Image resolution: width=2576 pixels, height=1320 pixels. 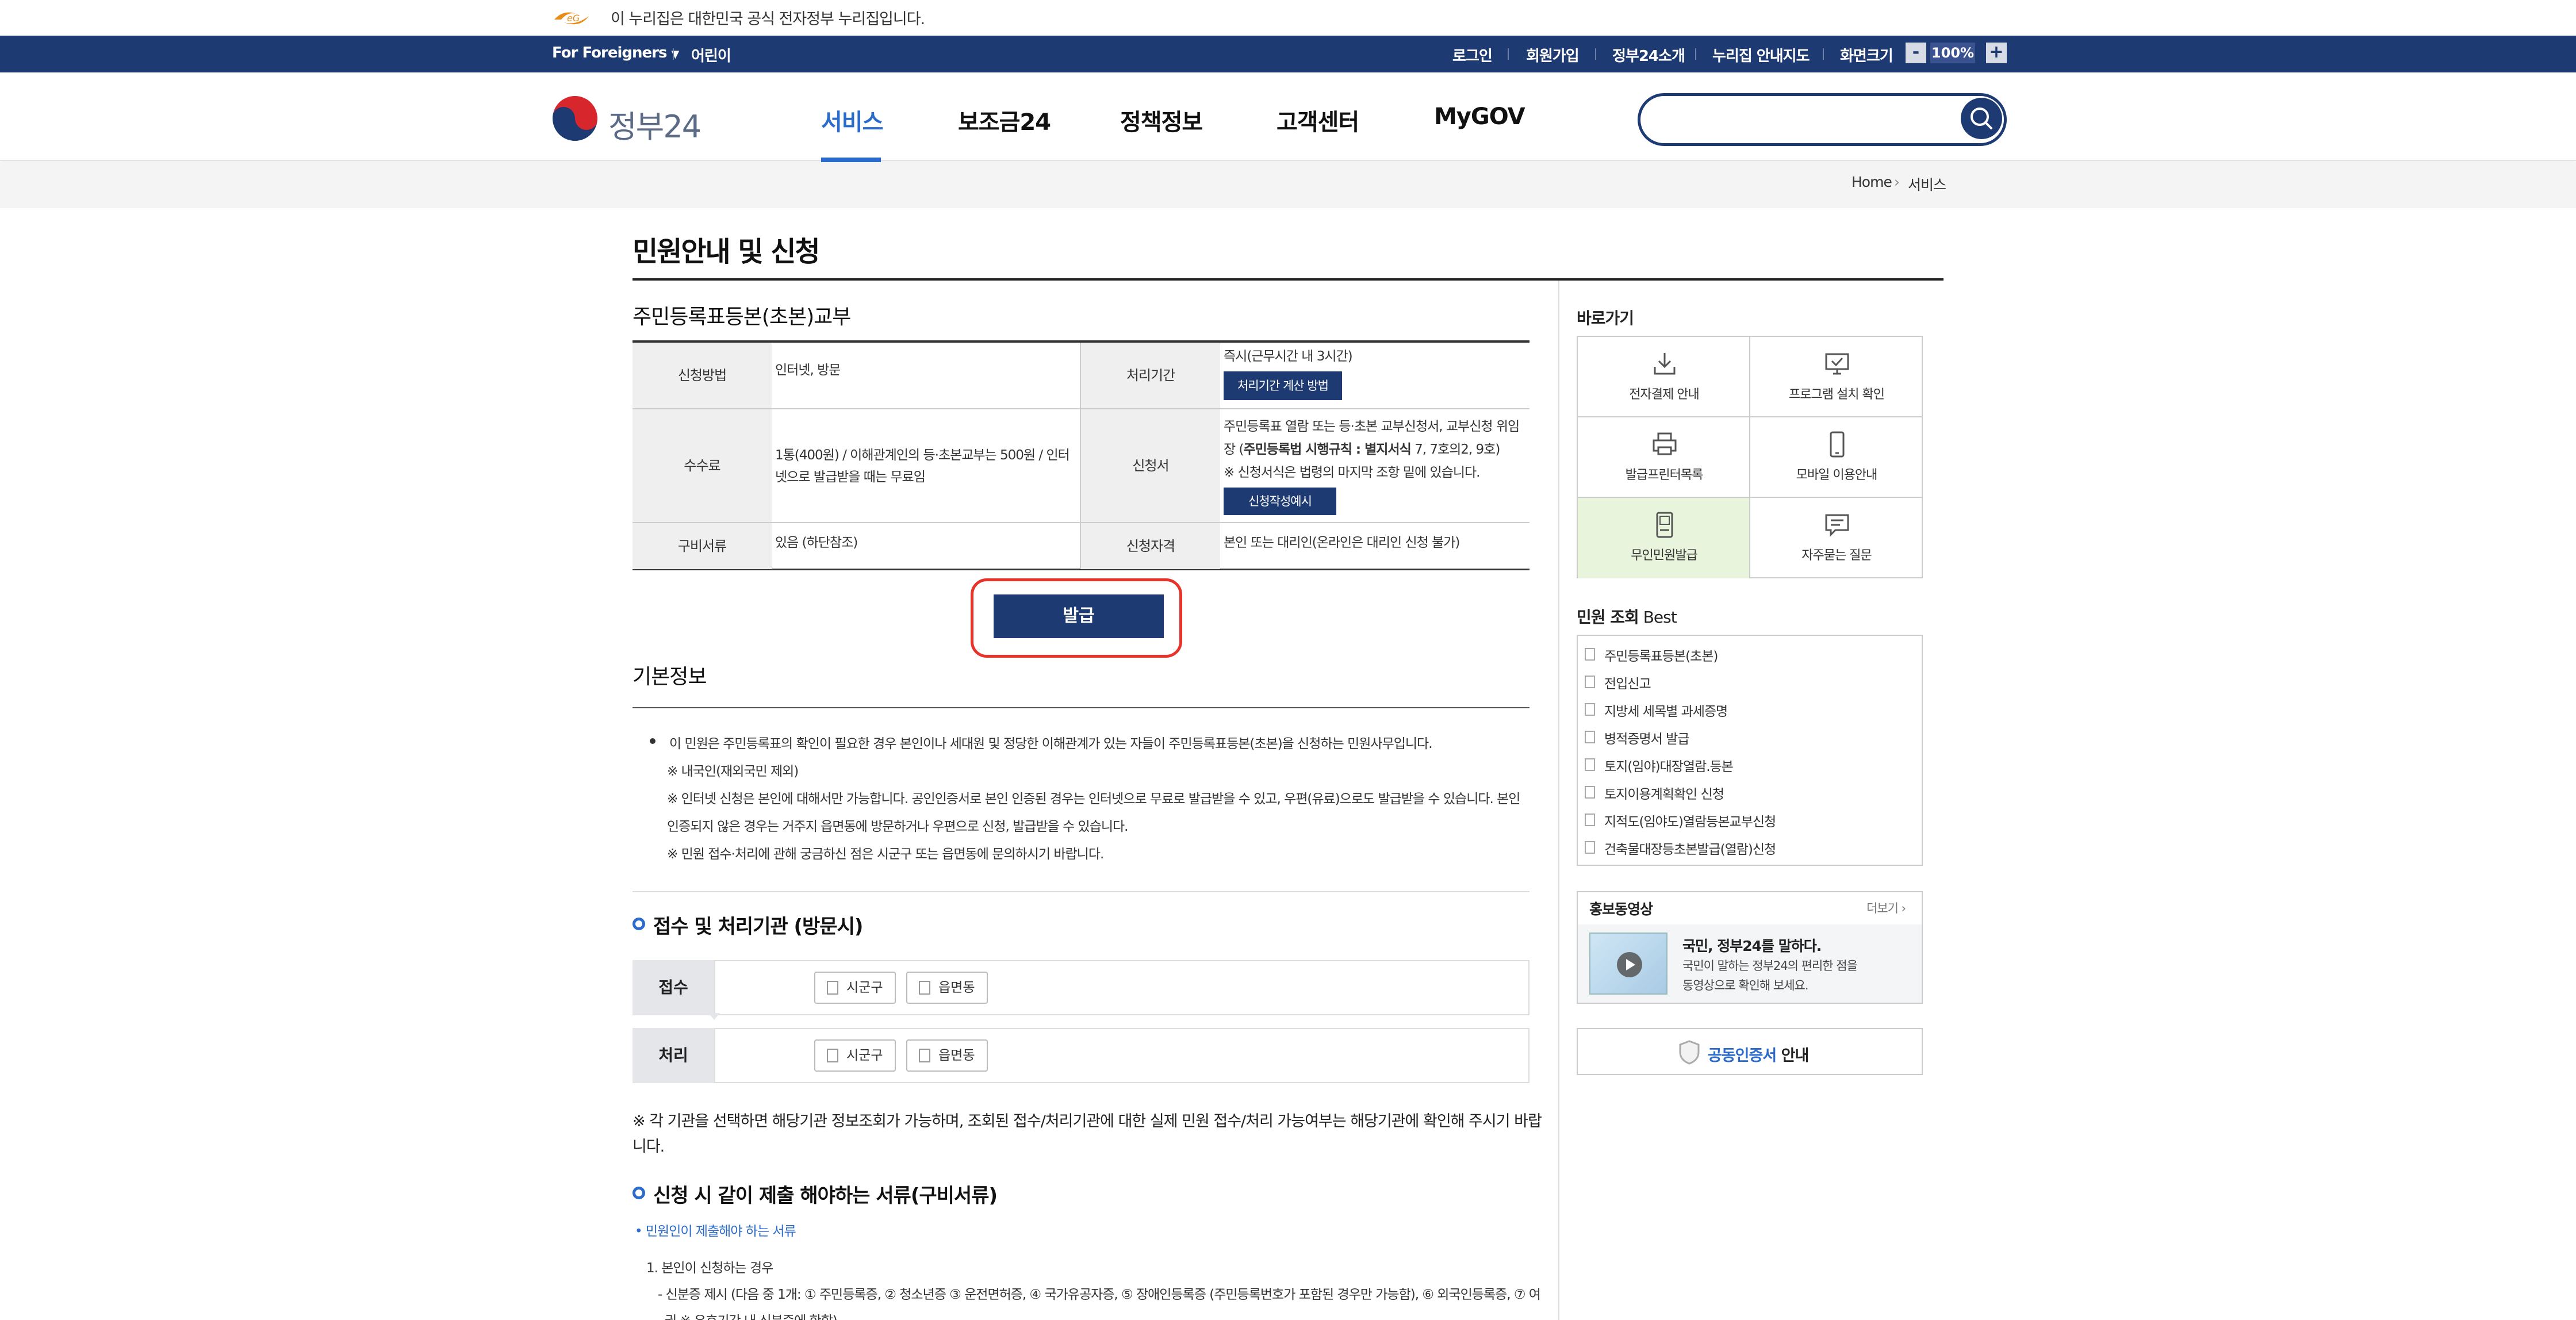 I want to click on service-title: 주민등록표등본(초본)교부, so click(x=741, y=317).